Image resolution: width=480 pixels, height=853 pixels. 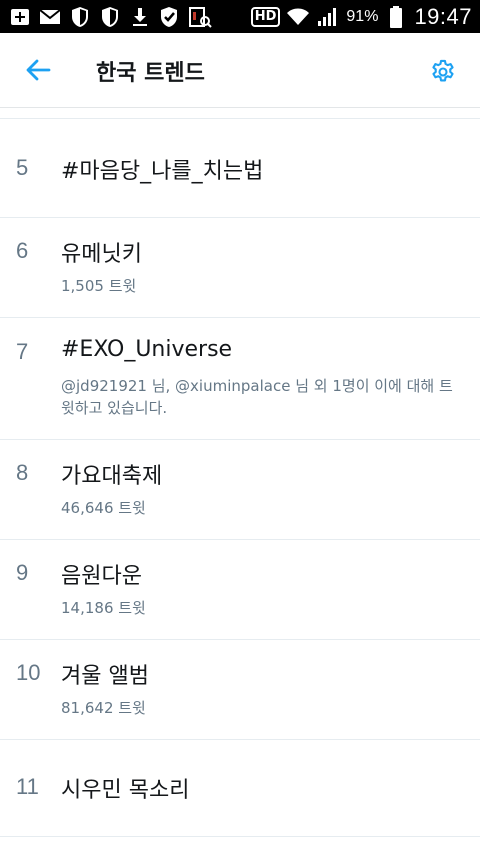 I want to click on app-bar: 한국 트렌드, so click(x=240, y=70).